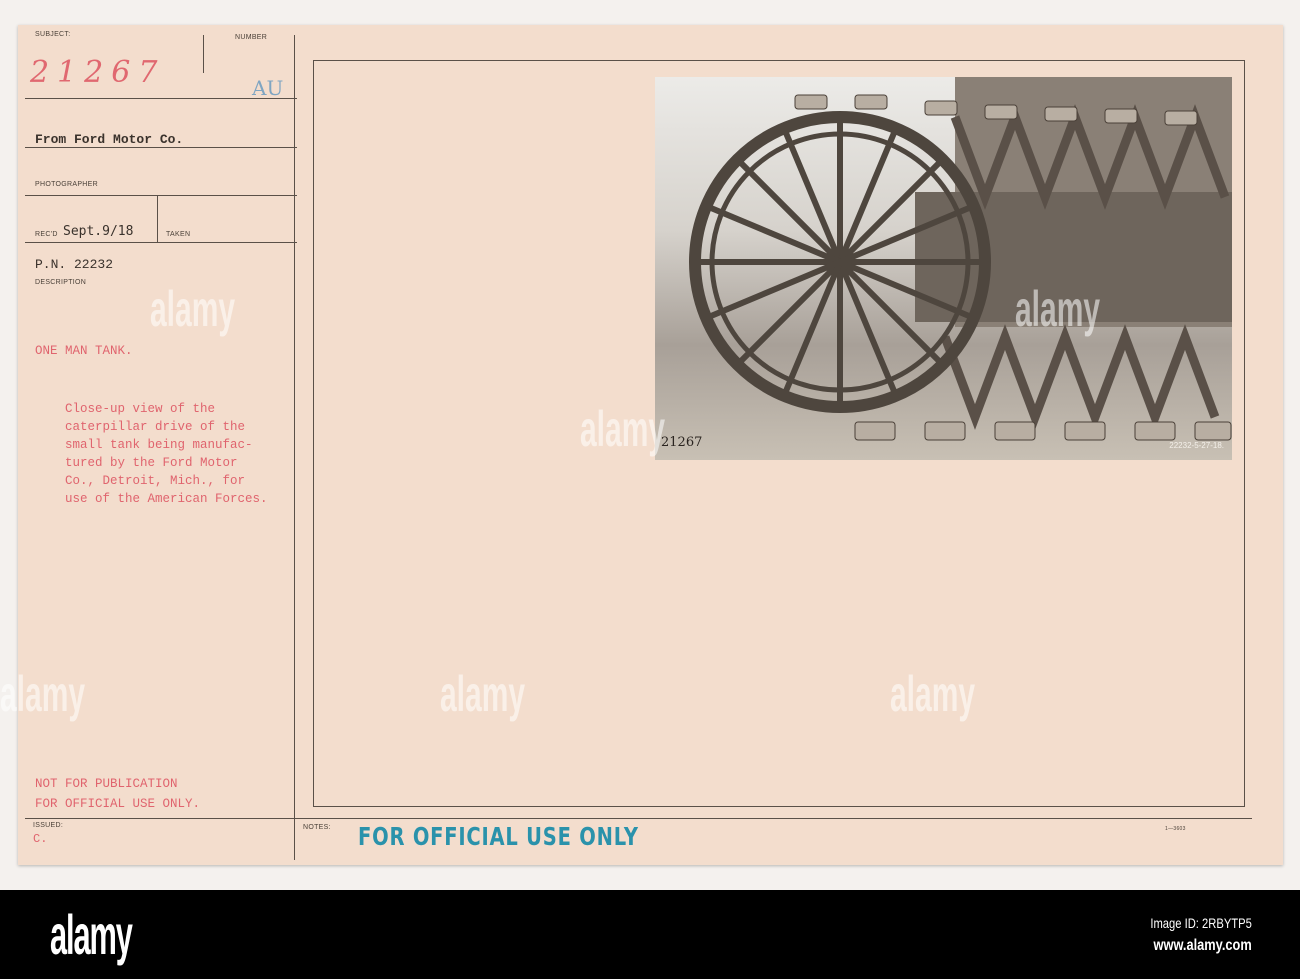 The height and width of the screenshot is (979, 1300). What do you see at coordinates (251, 37) in the screenshot?
I see `number-label: NUMBER` at bounding box center [251, 37].